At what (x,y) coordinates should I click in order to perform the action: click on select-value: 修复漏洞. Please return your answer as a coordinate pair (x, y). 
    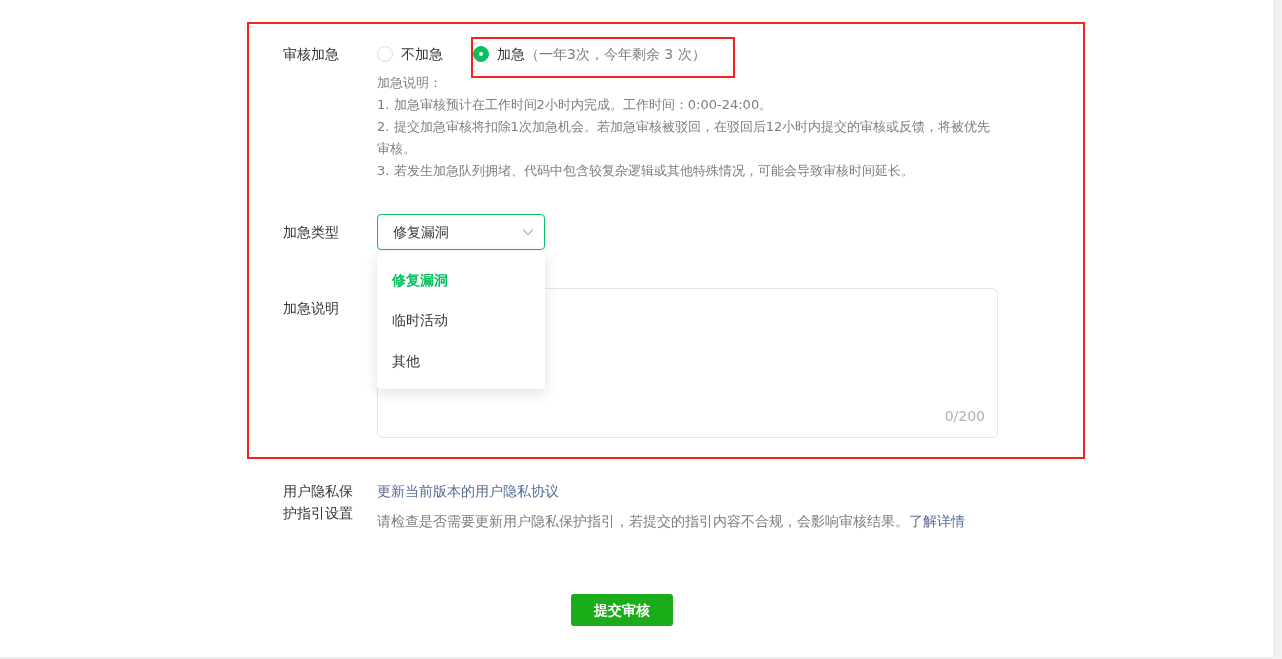
    Looking at the image, I should click on (421, 232).